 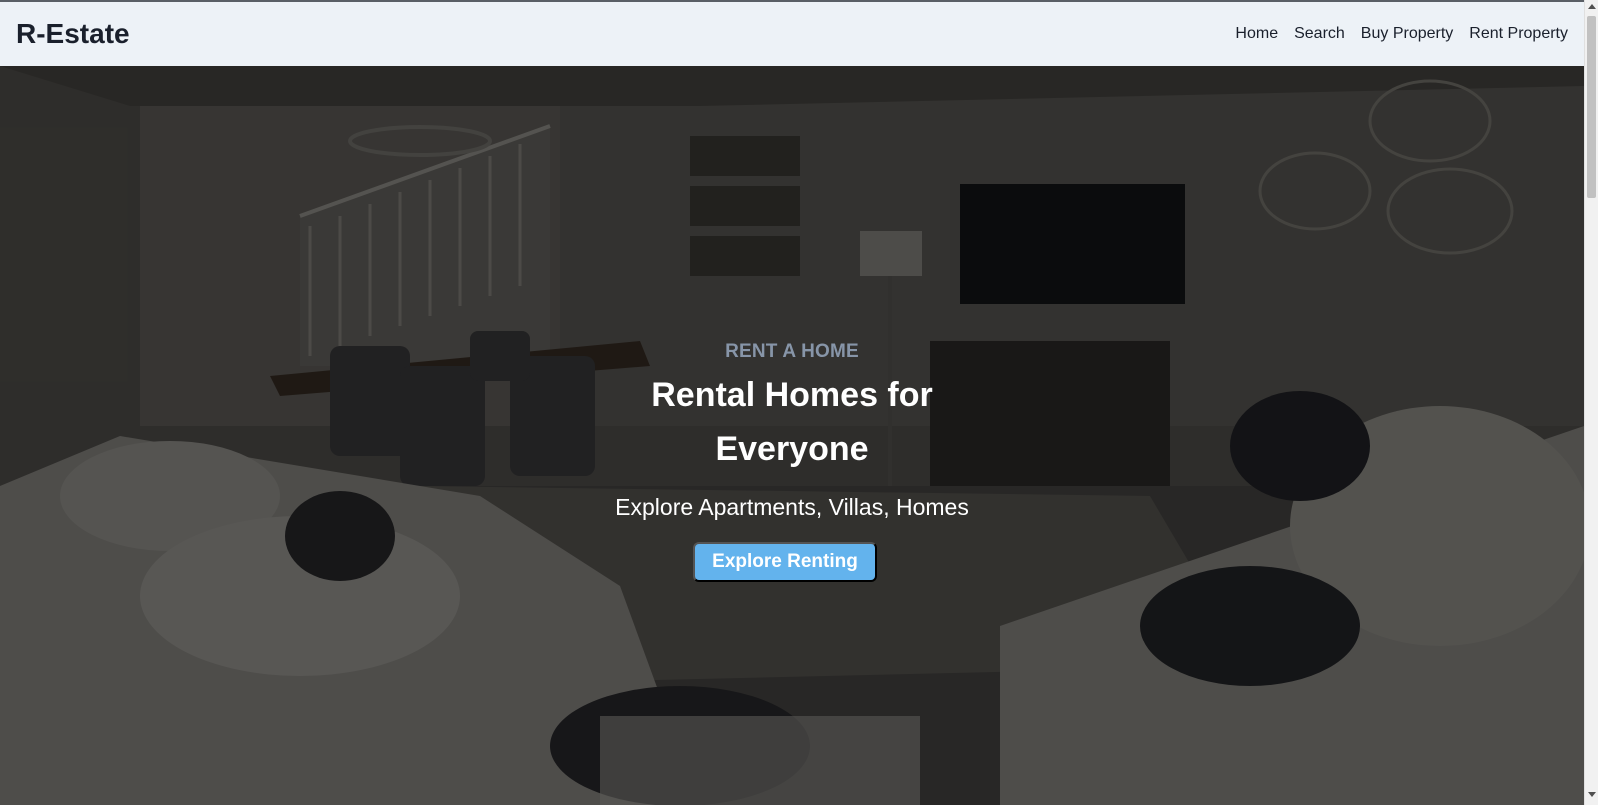 What do you see at coordinates (1591, 402) in the screenshot?
I see `vertical-scrollbar` at bounding box center [1591, 402].